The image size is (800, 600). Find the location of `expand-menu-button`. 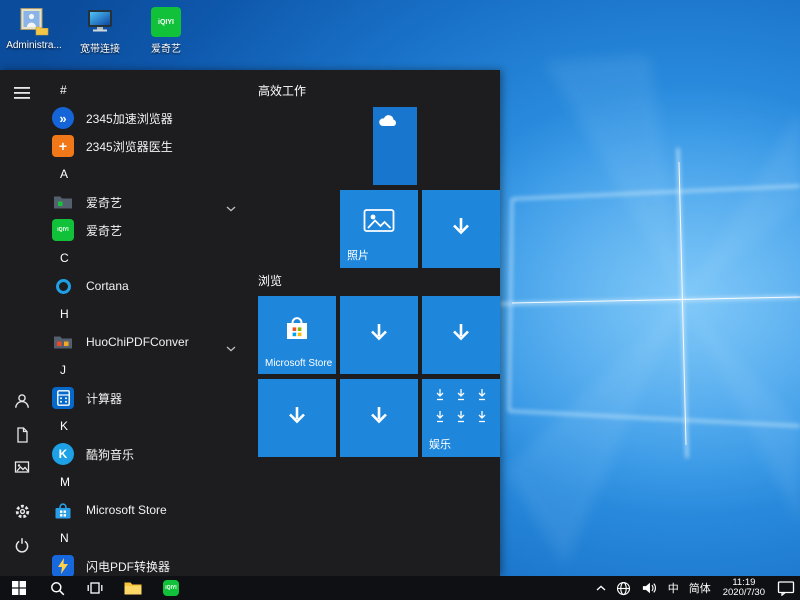

expand-menu-button is located at coordinates (22, 93).